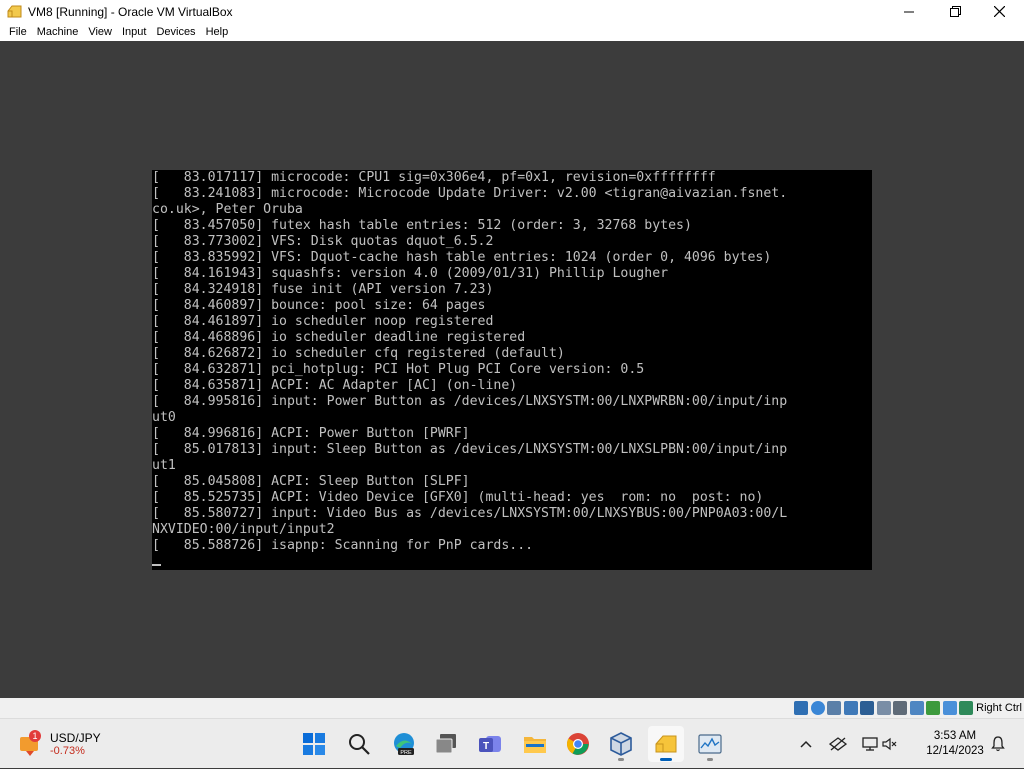 Image resolution: width=1024 pixels, height=769 pixels. I want to click on widget-badge: 1, so click(34, 736).